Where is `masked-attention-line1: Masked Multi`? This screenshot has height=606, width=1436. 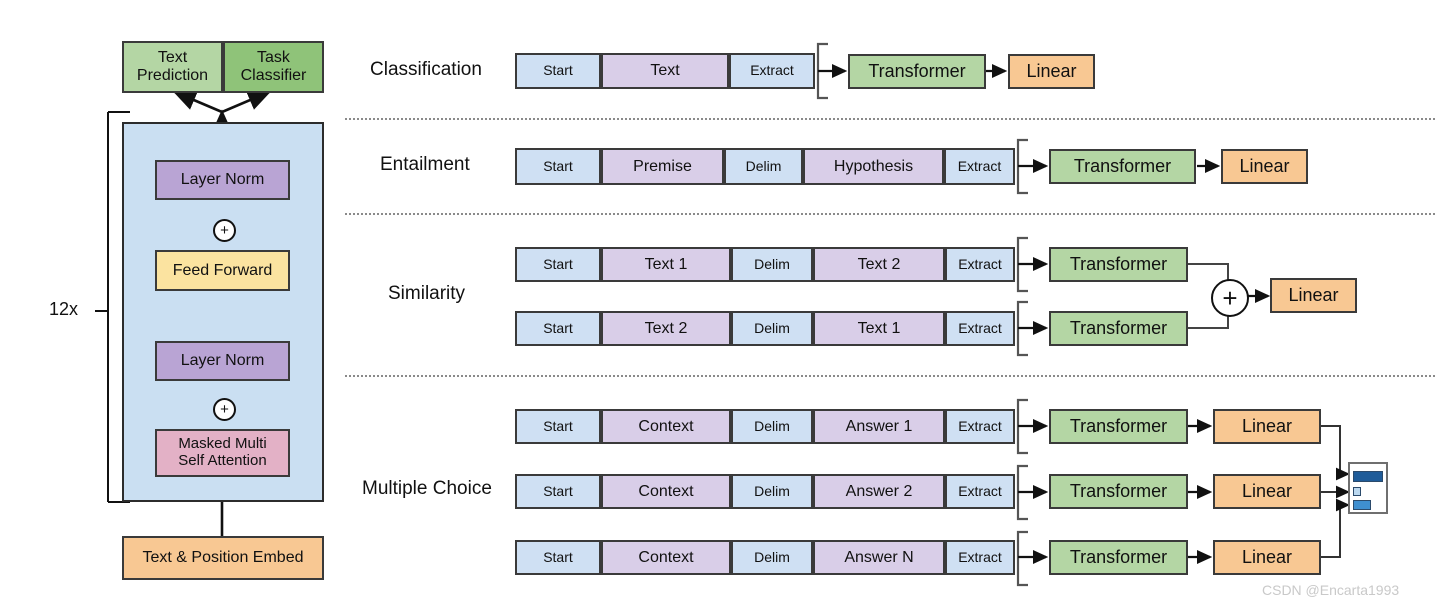 masked-attention-line1: Masked Multi is located at coordinates (222, 444).